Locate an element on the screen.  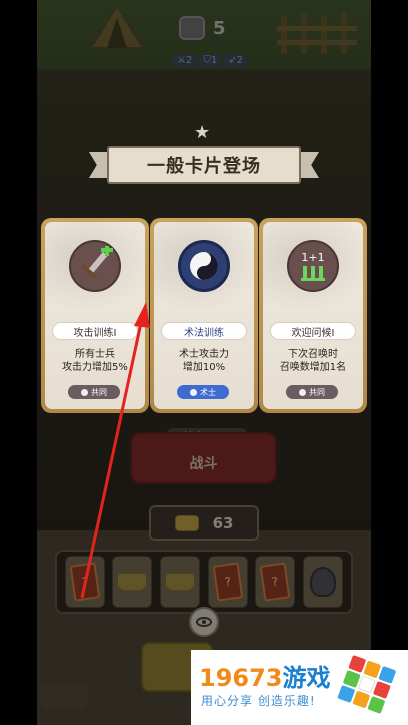
watermark-cube-logo-icon is located at coordinates (368, 686).